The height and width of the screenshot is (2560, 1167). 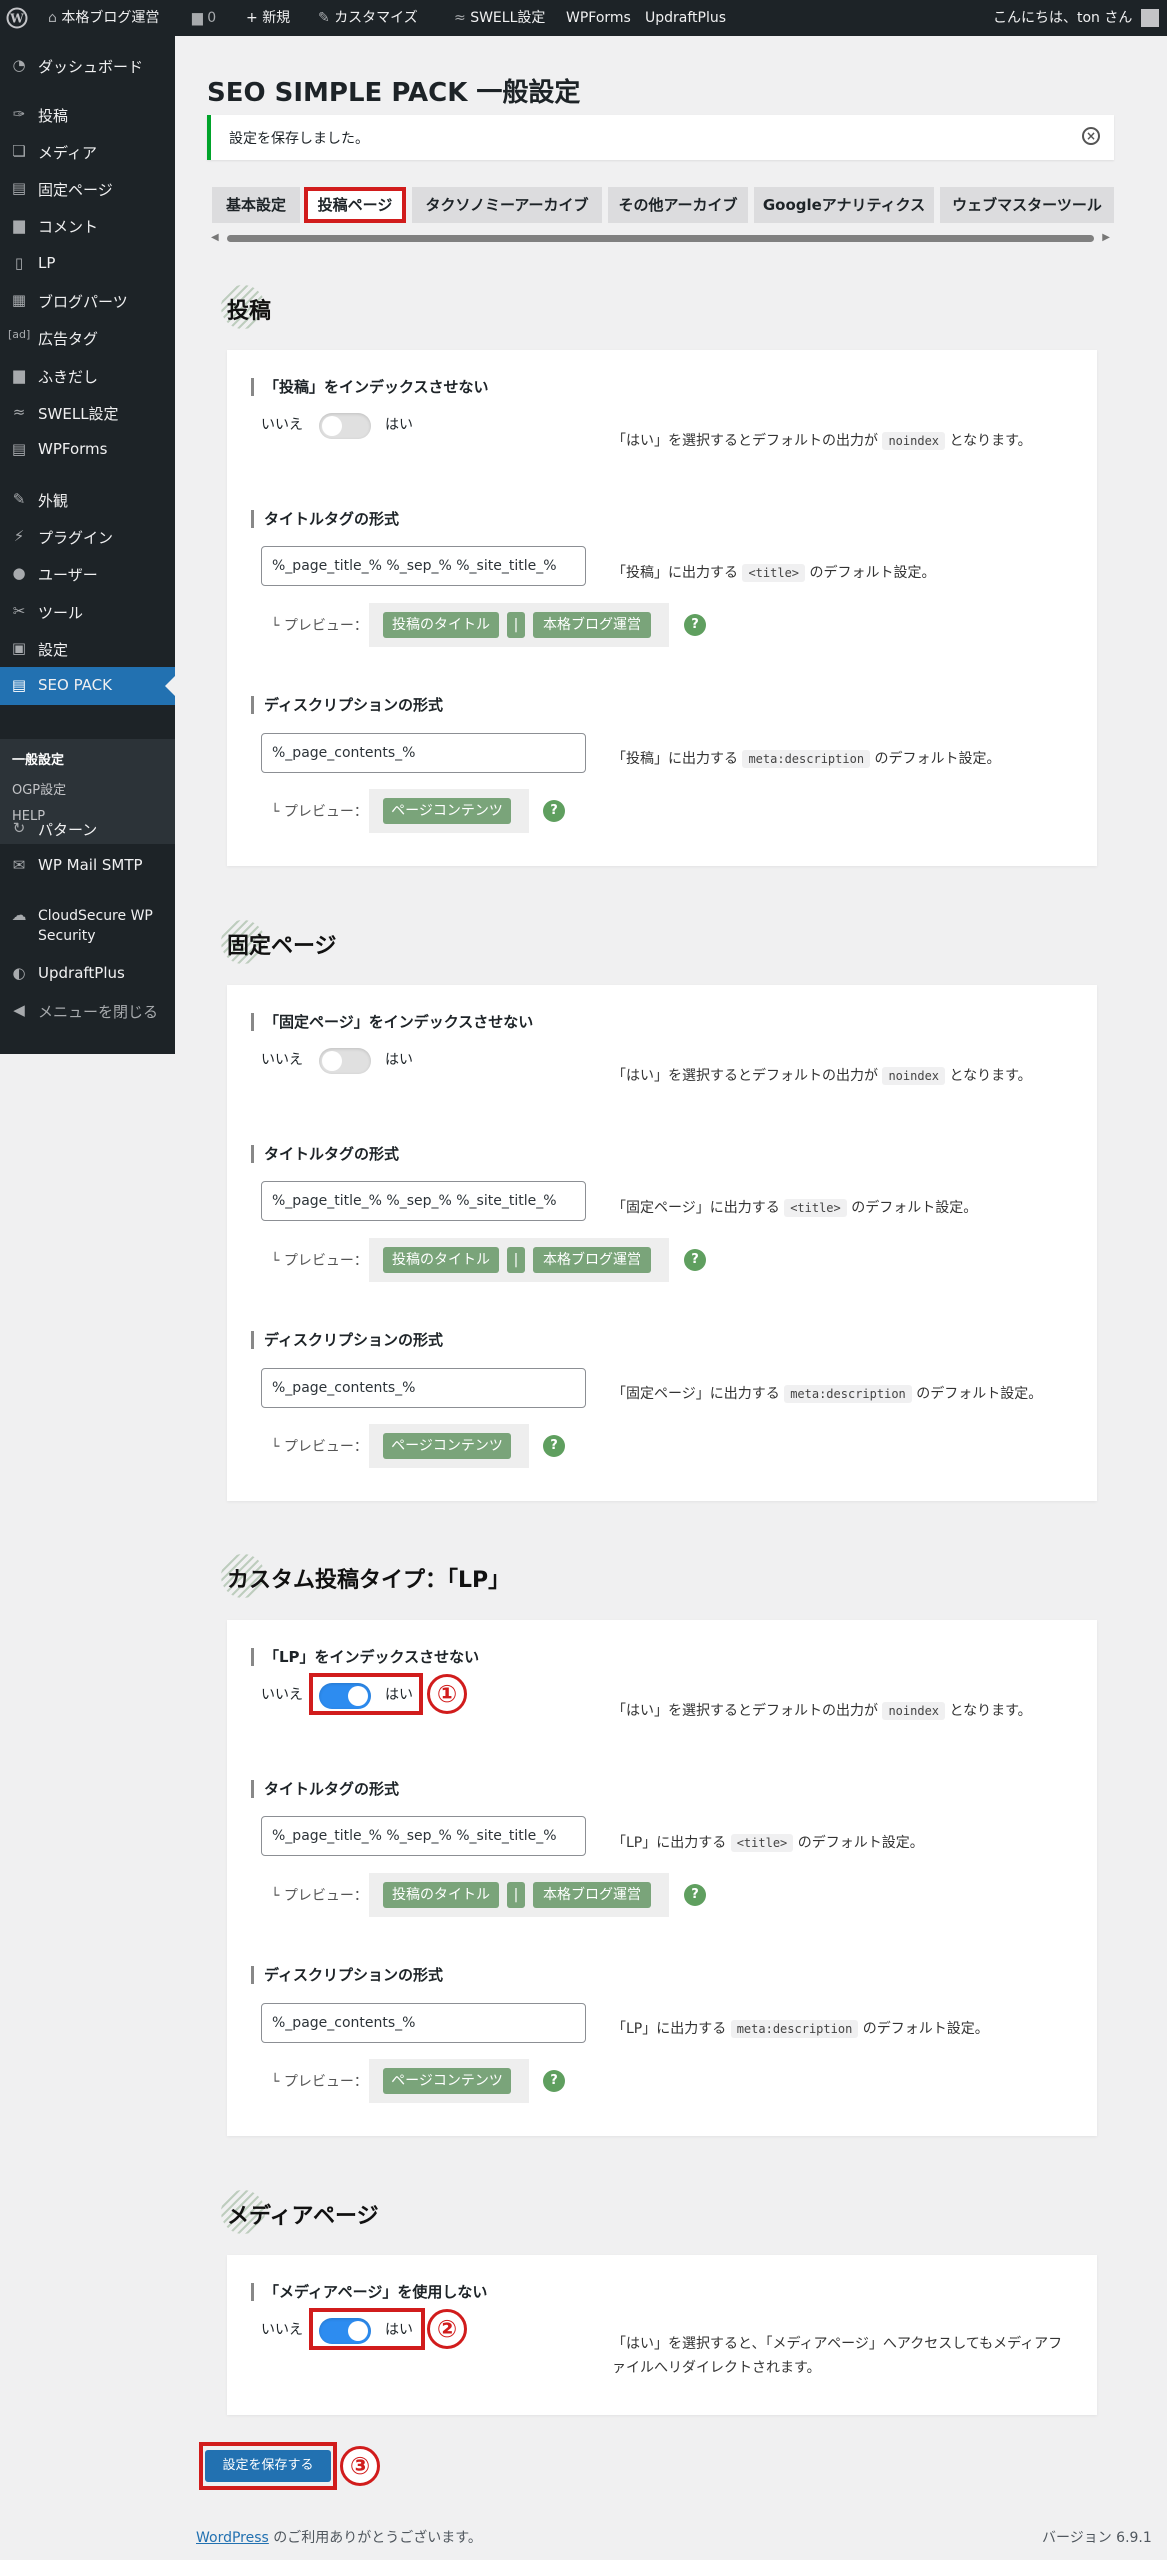 What do you see at coordinates (1062, 18) in the screenshot?
I see `account-greeting: こんにちは、ton さん` at bounding box center [1062, 18].